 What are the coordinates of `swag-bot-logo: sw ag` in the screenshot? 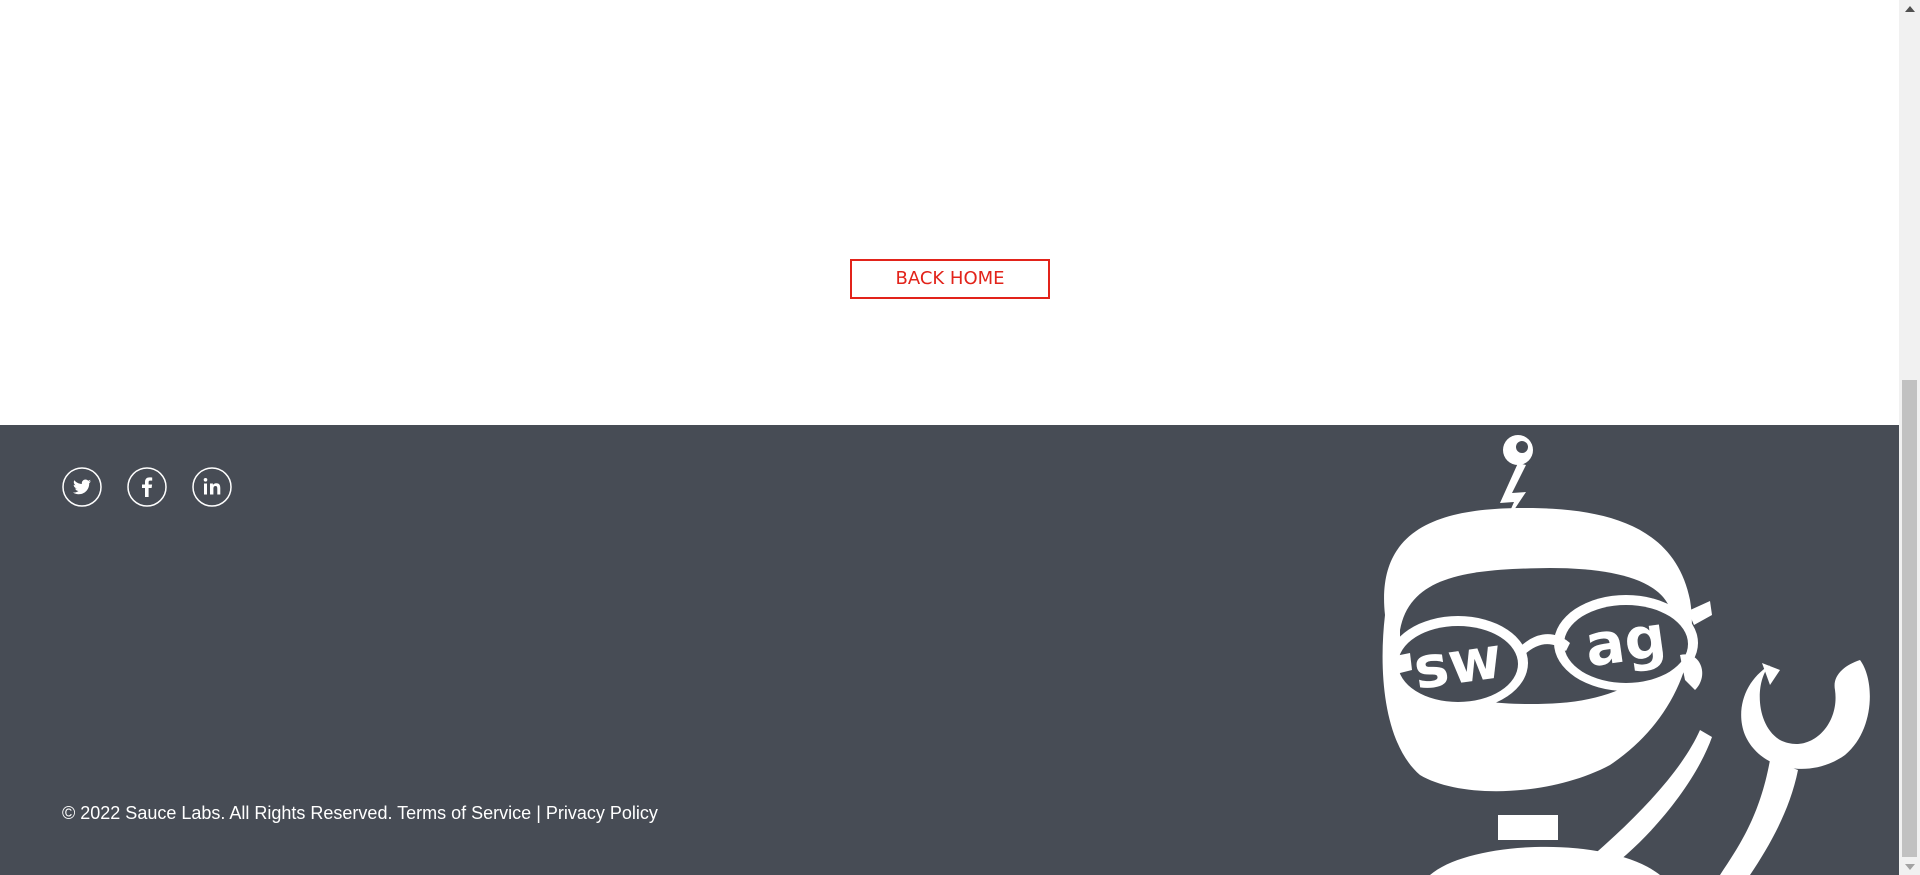 It's located at (1626, 655).